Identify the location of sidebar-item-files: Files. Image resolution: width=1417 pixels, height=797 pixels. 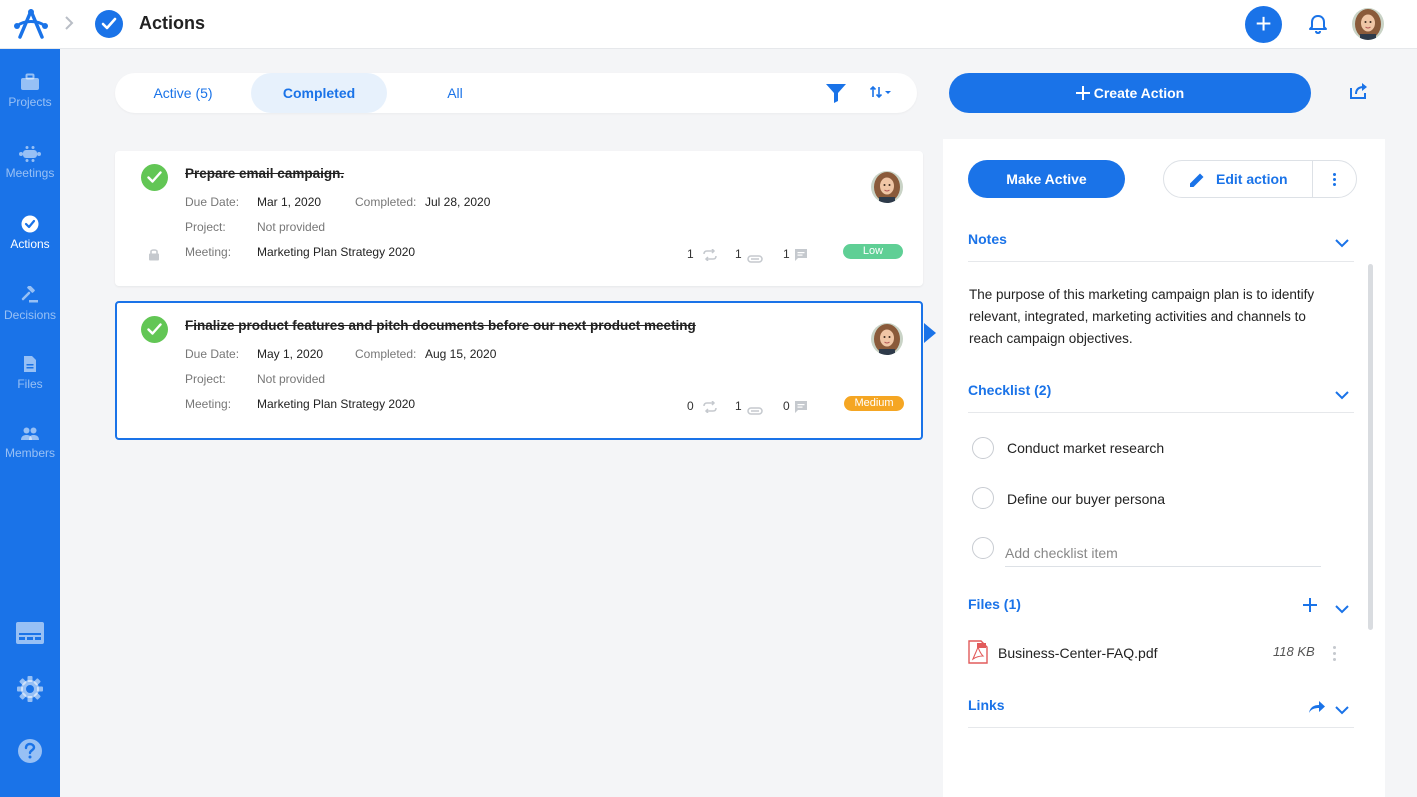
(30, 386).